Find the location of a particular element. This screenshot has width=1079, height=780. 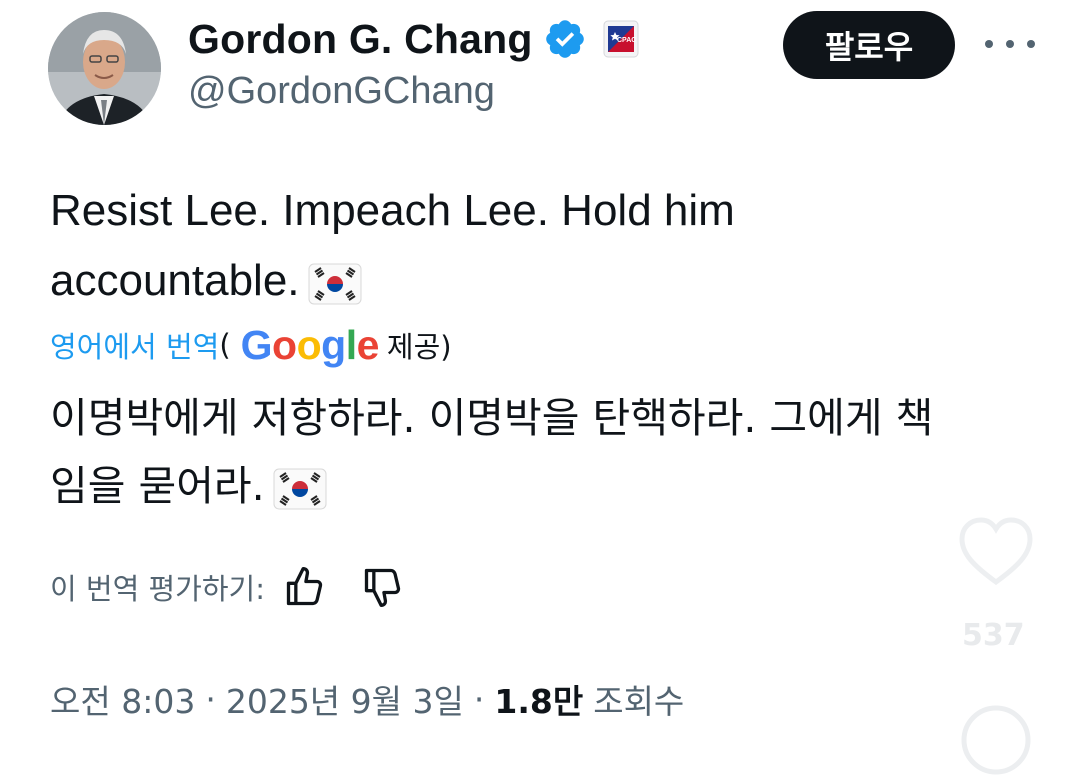

google-logo: Google is located at coordinates (310, 345).